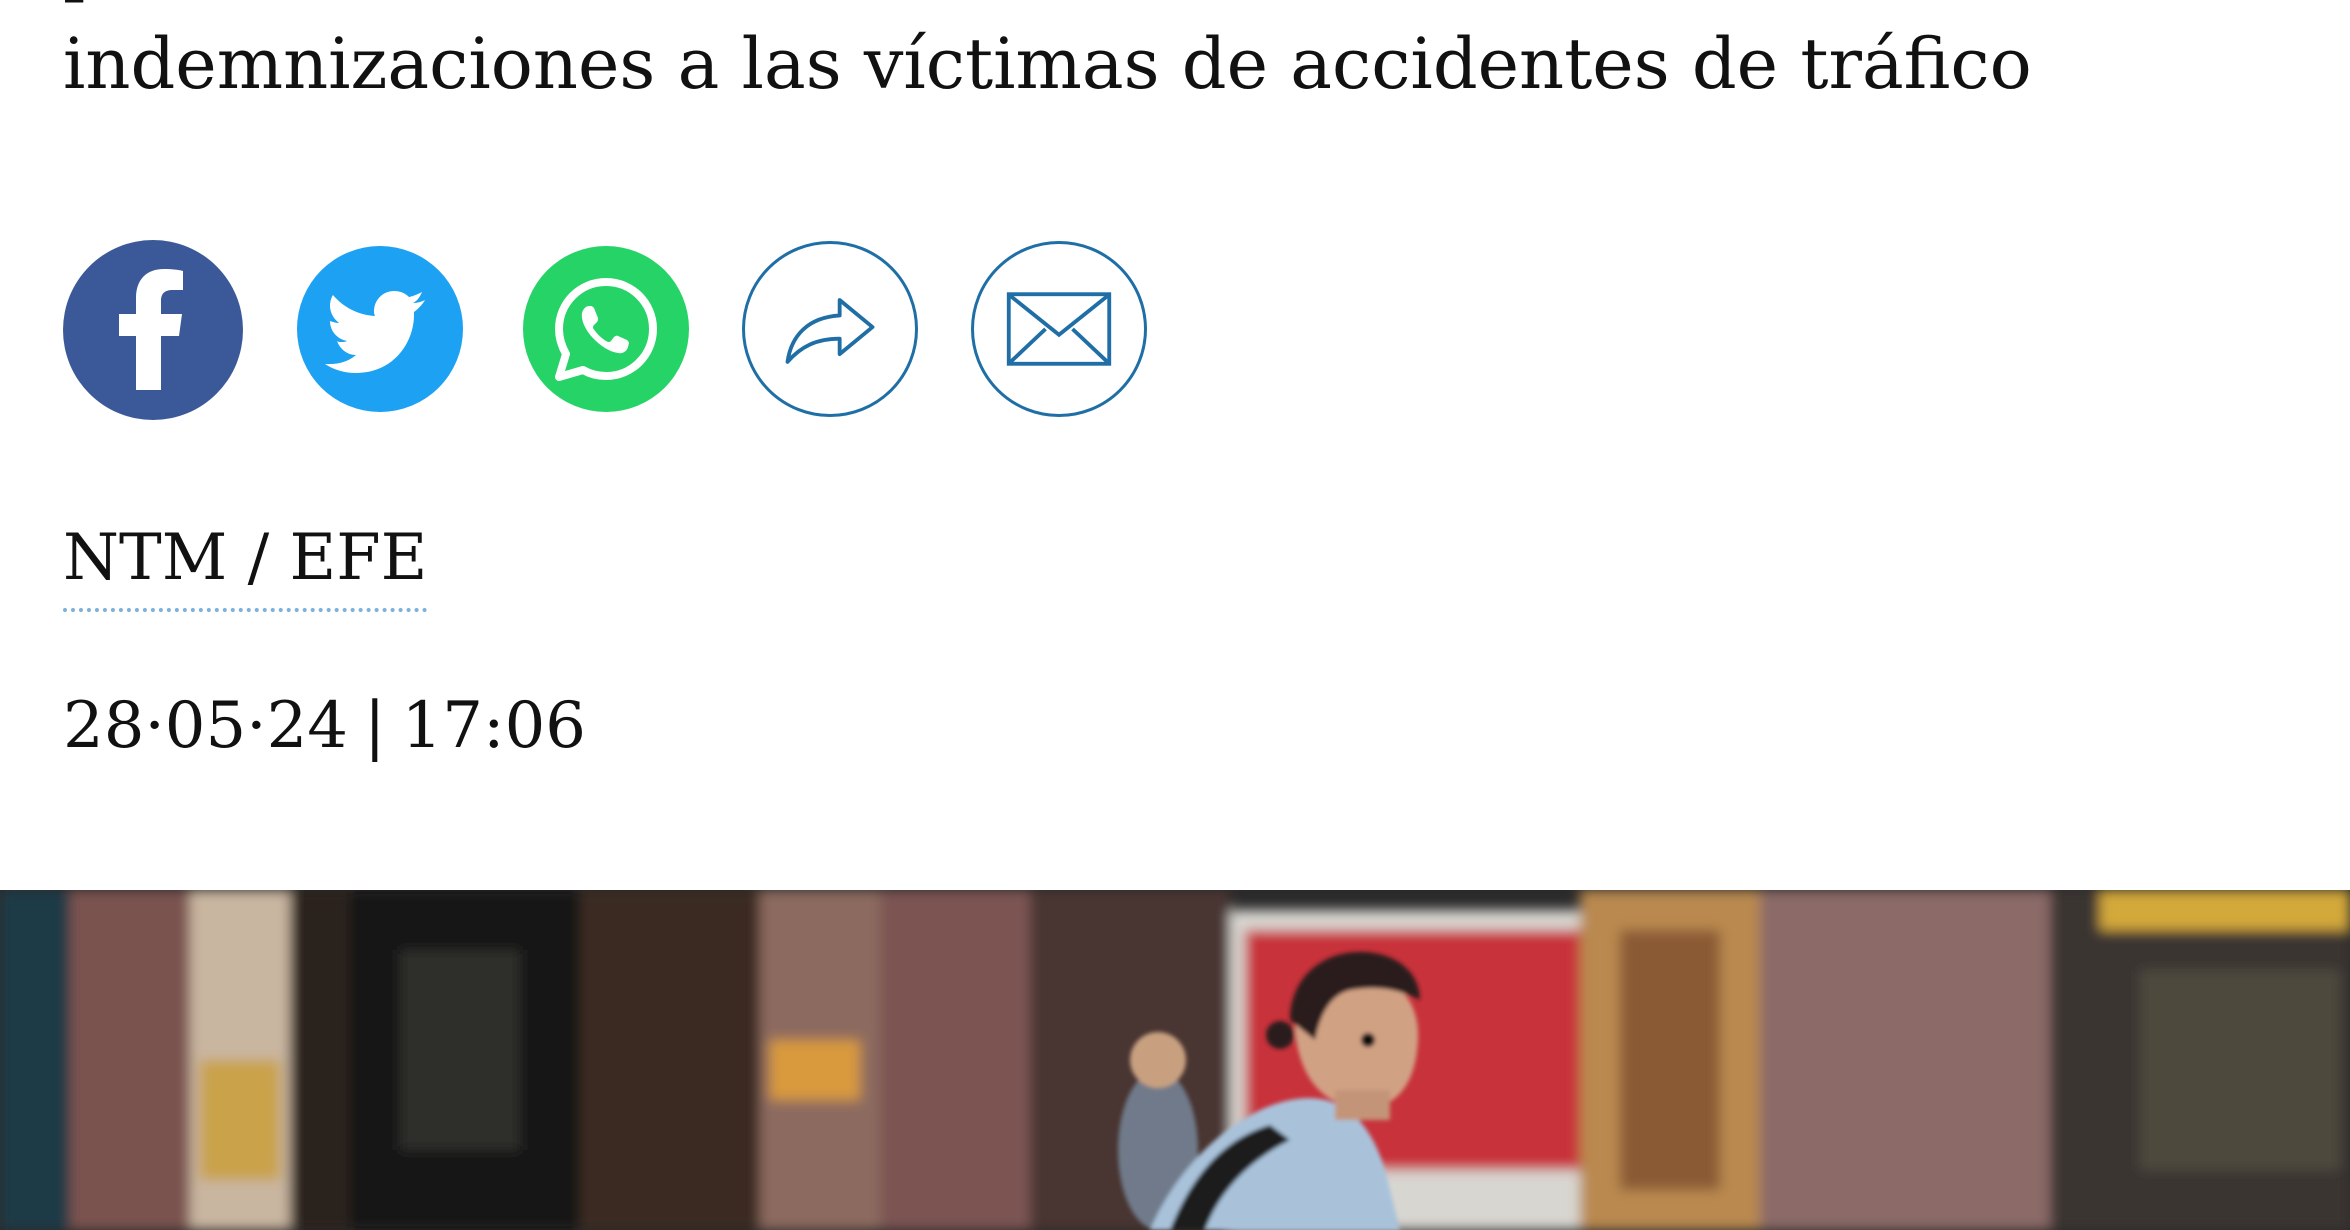 This screenshot has height=1230, width=2350. What do you see at coordinates (1188, 7) in the screenshot?
I see `headline-line-1: p` at bounding box center [1188, 7].